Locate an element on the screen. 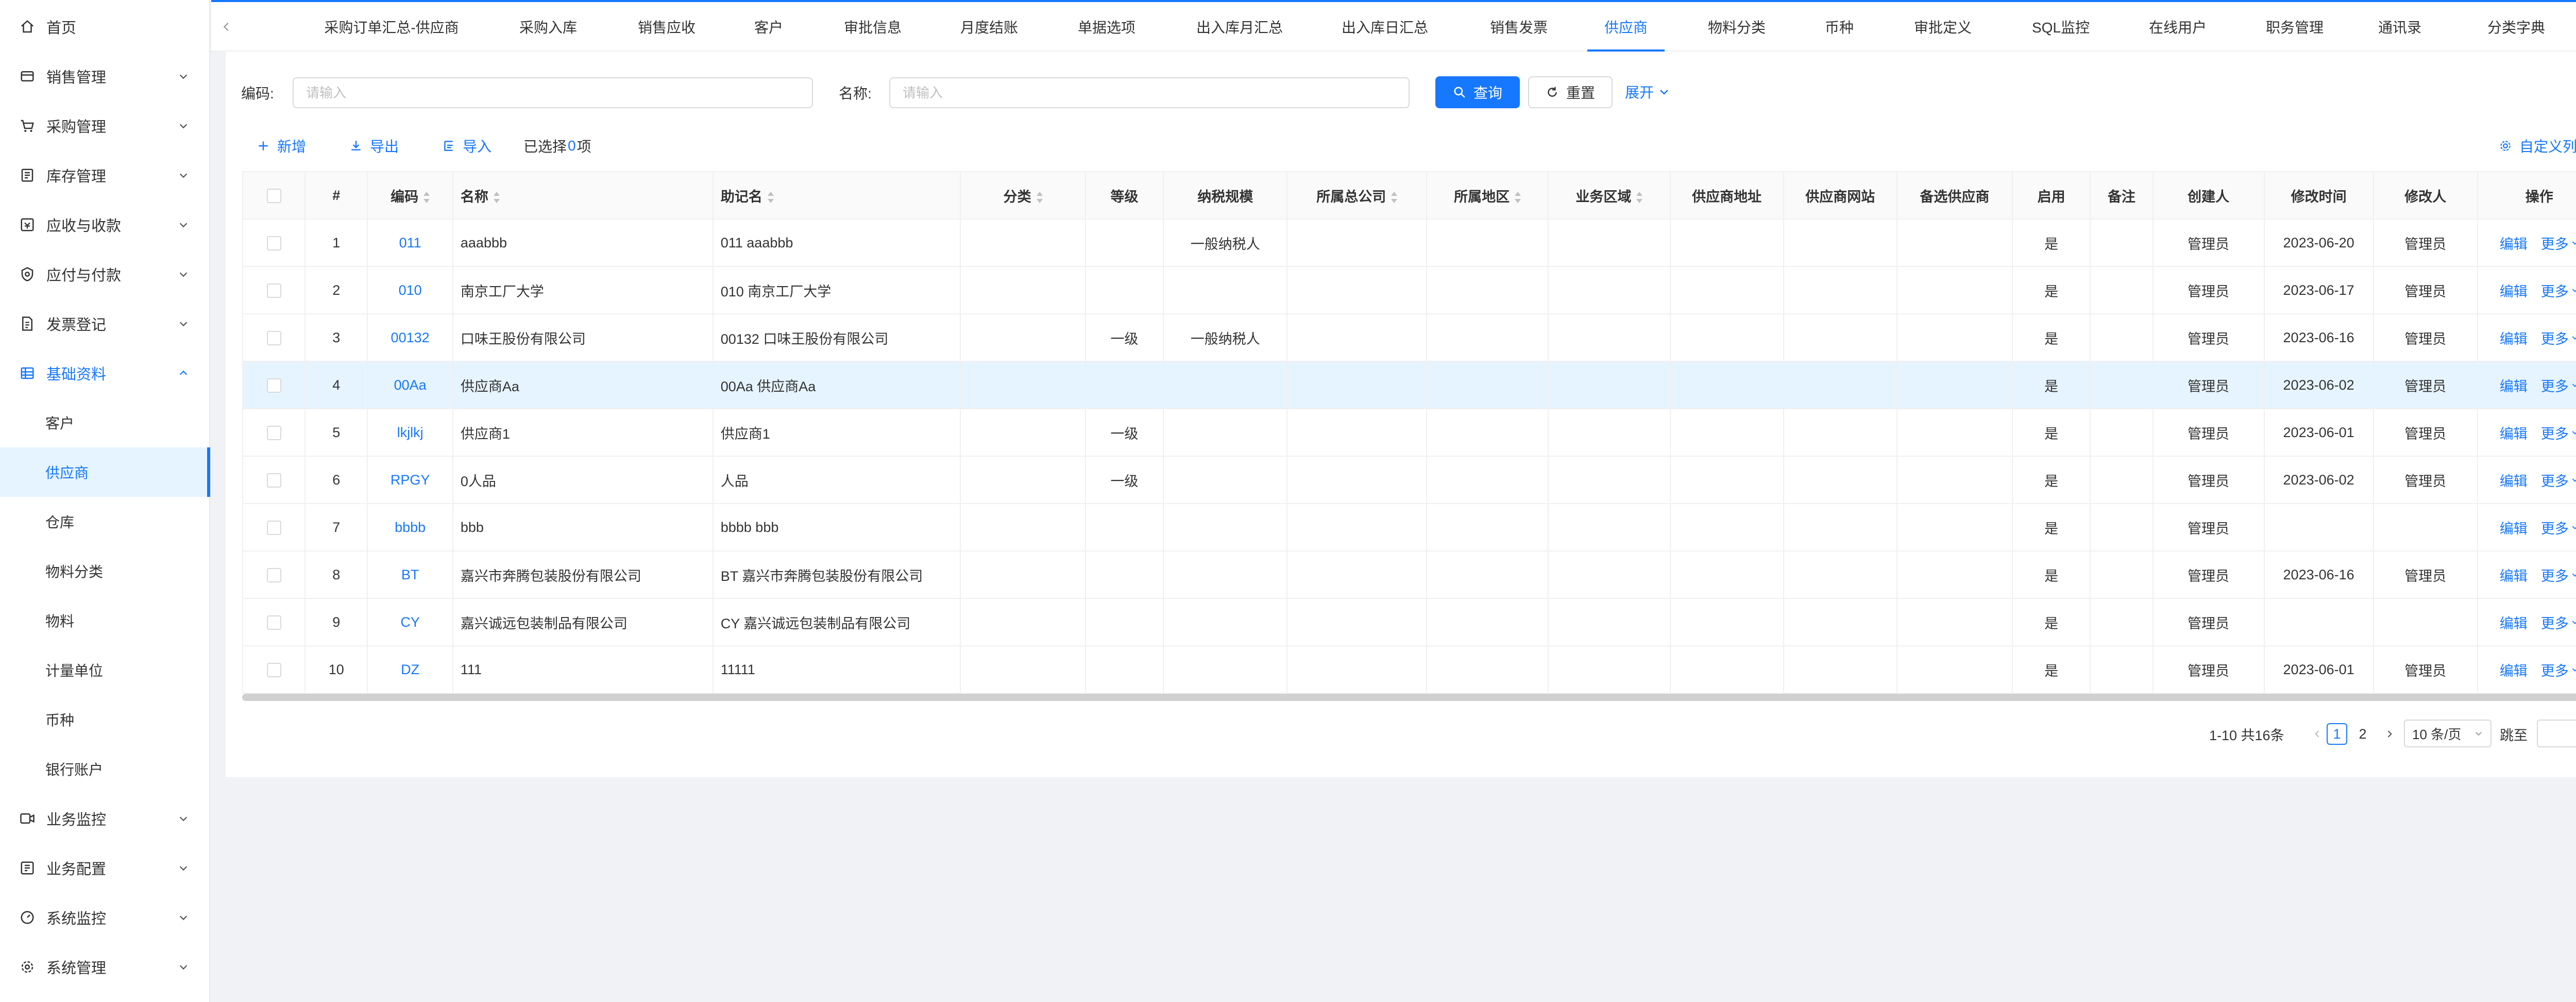 This screenshot has height=1002, width=2576. tab-9: 销售发票 is located at coordinates (1518, 27).